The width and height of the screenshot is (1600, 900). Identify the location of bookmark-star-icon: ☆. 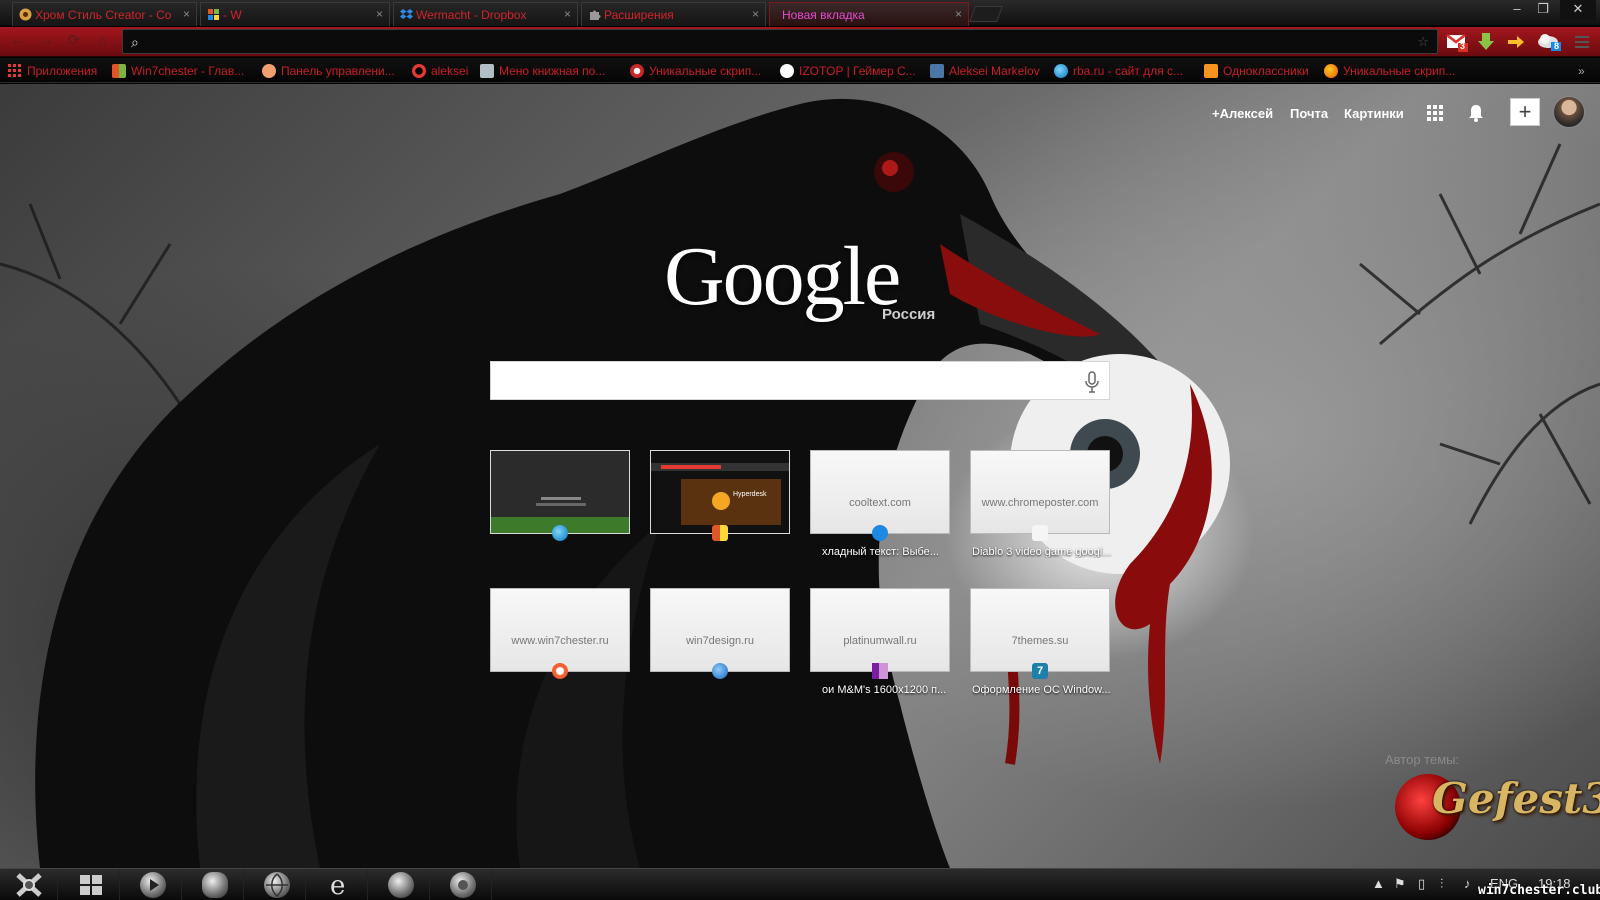
(1423, 42).